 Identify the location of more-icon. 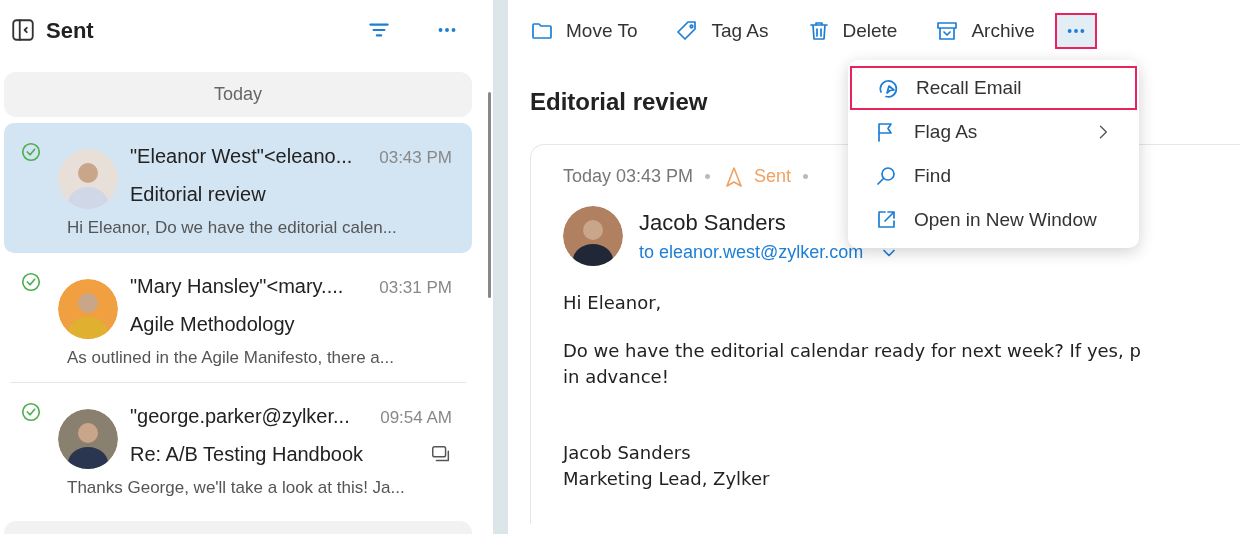
(1075, 31).